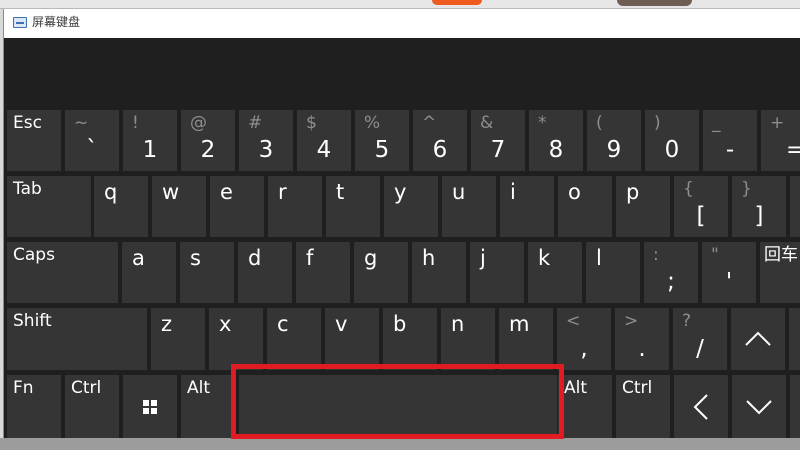 Image resolution: width=800 pixels, height=450 pixels. What do you see at coordinates (92, 140) in the screenshot?
I see `key-backquote: ~ `` at bounding box center [92, 140].